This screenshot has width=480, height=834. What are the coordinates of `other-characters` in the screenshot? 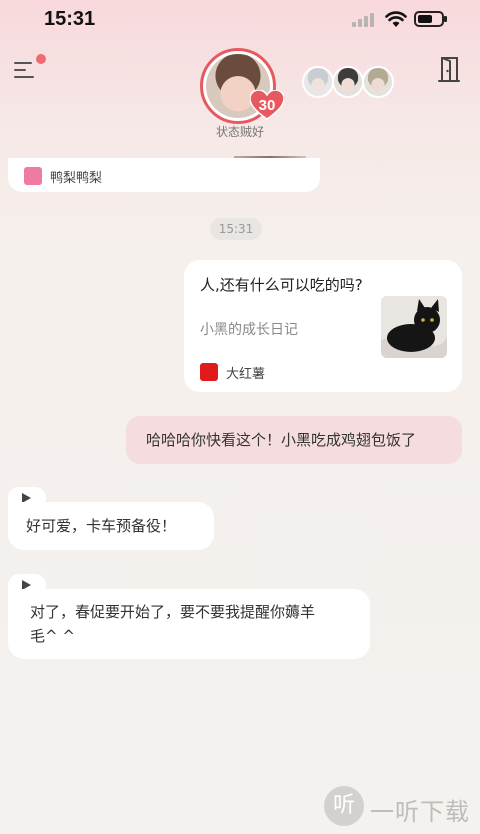 It's located at (349, 83).